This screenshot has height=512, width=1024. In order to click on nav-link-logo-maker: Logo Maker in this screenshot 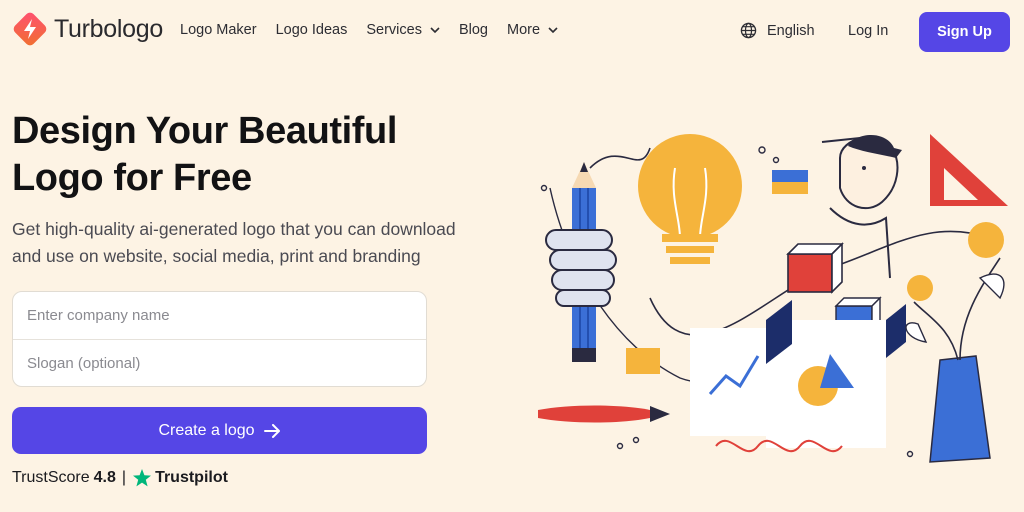, I will do `click(218, 30)`.